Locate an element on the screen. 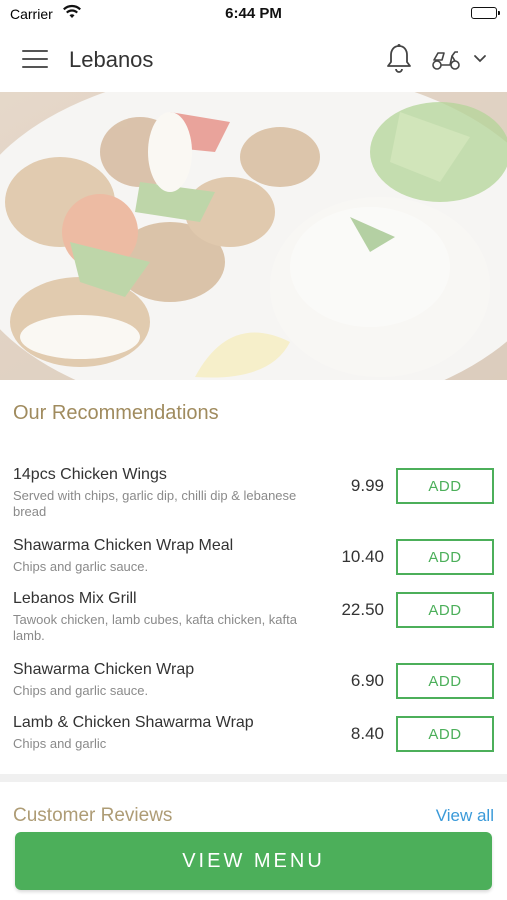 This screenshot has width=507, height=900. item-price: 9.99 is located at coordinates (367, 485).